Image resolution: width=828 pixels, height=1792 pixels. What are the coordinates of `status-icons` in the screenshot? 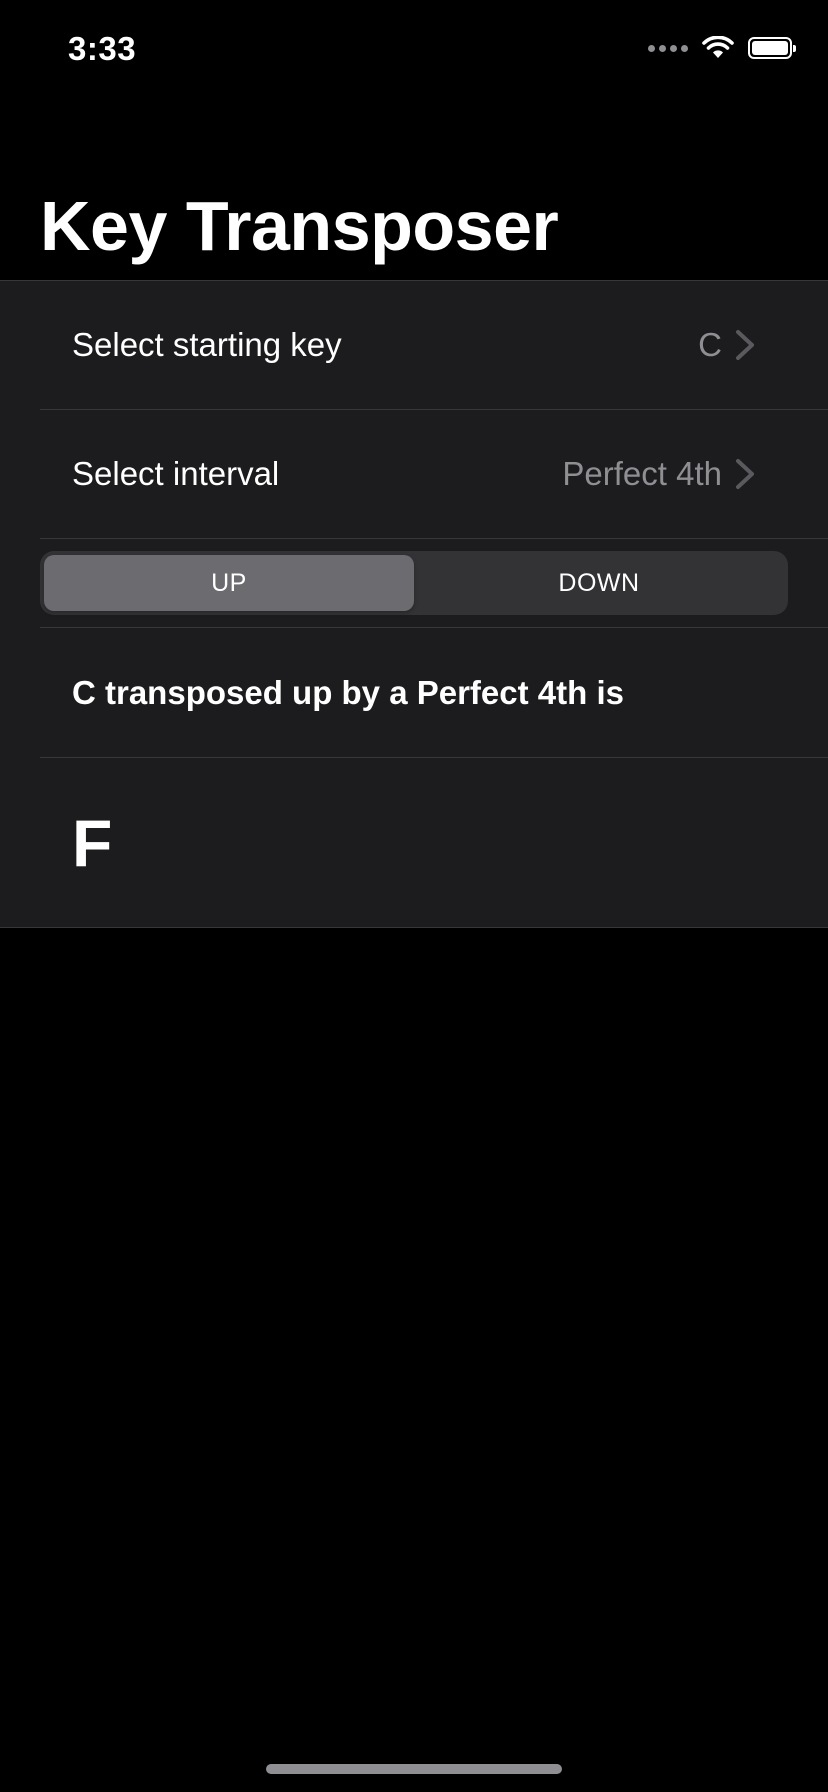 It's located at (722, 48).